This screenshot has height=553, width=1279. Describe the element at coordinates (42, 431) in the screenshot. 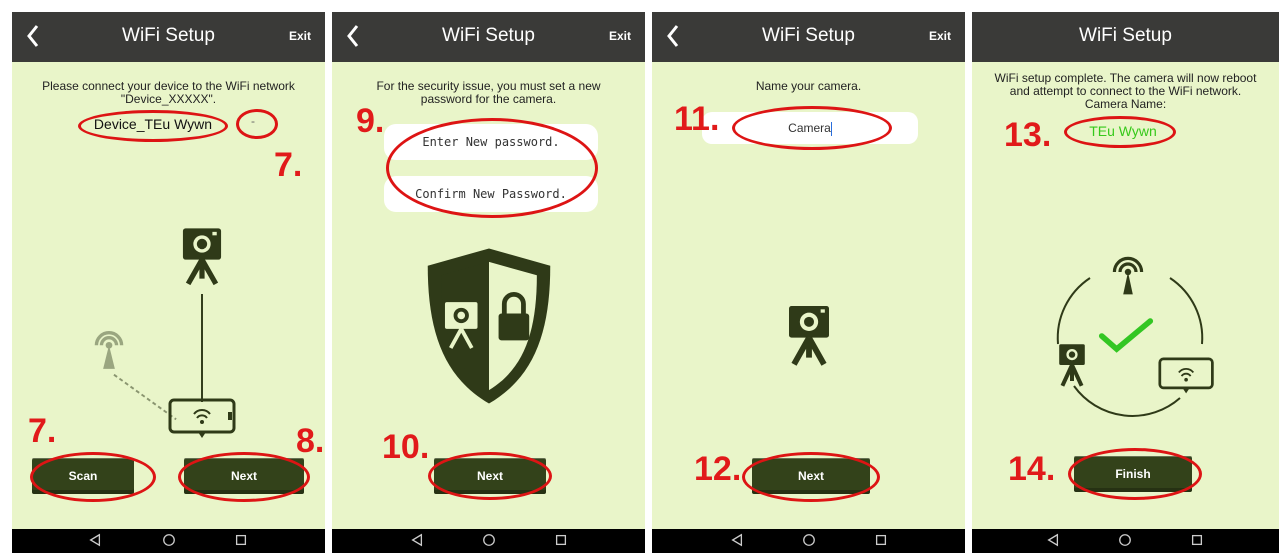

I see `annotation-number-7-scan: 7.` at that location.